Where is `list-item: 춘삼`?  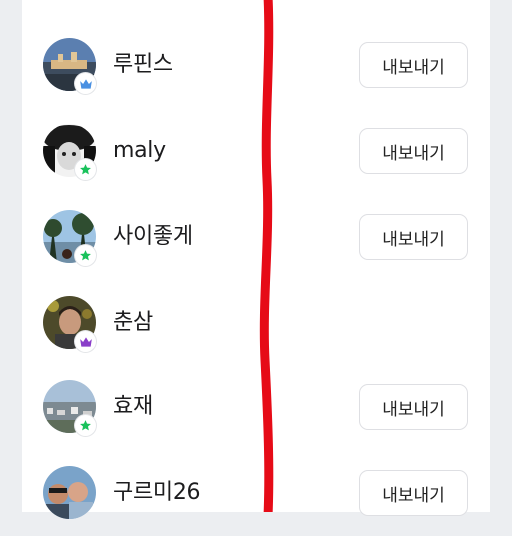 list-item: 춘삼 is located at coordinates (256, 323).